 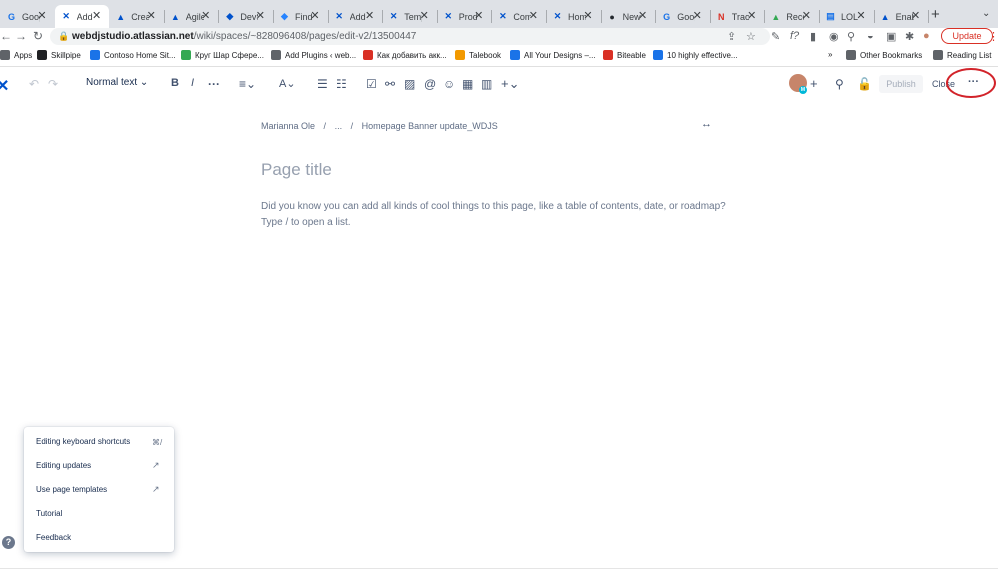 What do you see at coordinates (814, 83) in the screenshot?
I see `invite-plus-icon: +` at bounding box center [814, 83].